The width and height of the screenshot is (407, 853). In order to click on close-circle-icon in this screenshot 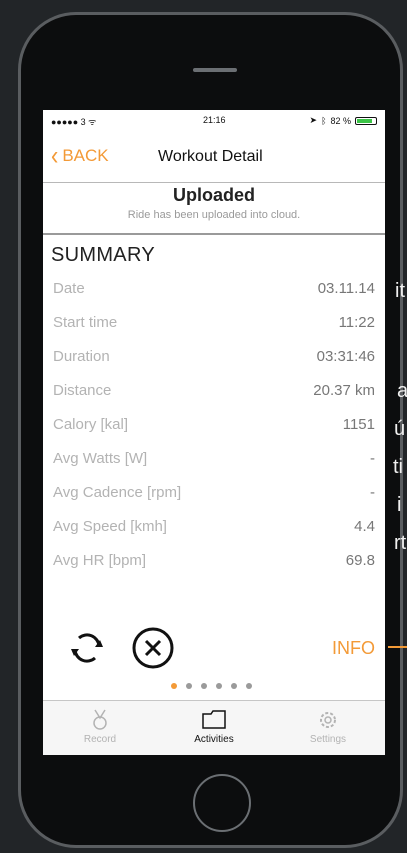, I will do `click(153, 648)`.